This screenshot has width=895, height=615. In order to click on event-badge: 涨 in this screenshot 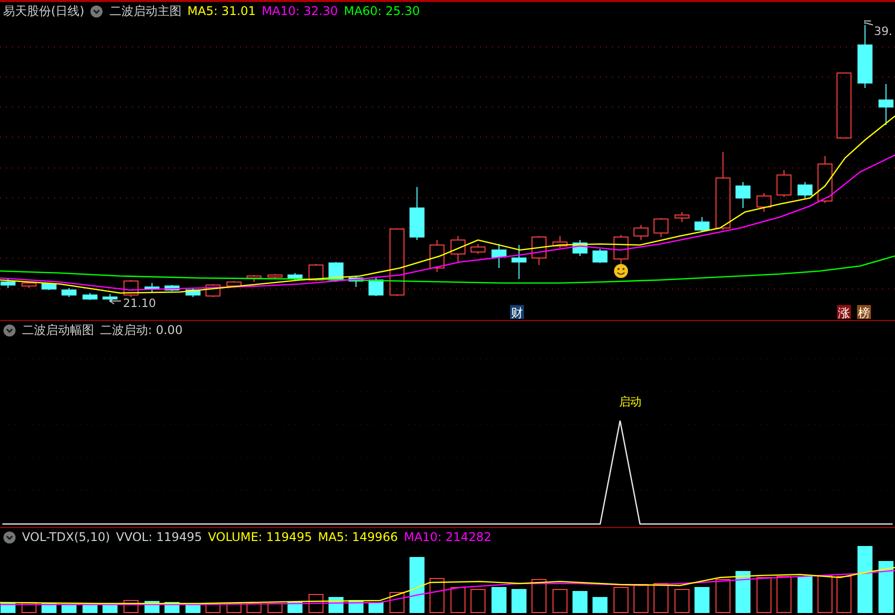, I will do `click(844, 312)`.